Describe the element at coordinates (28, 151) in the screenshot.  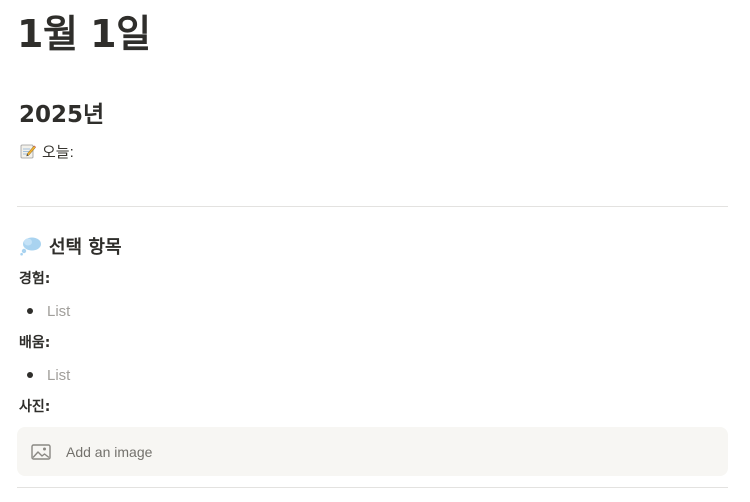
I see `memo-icon` at that location.